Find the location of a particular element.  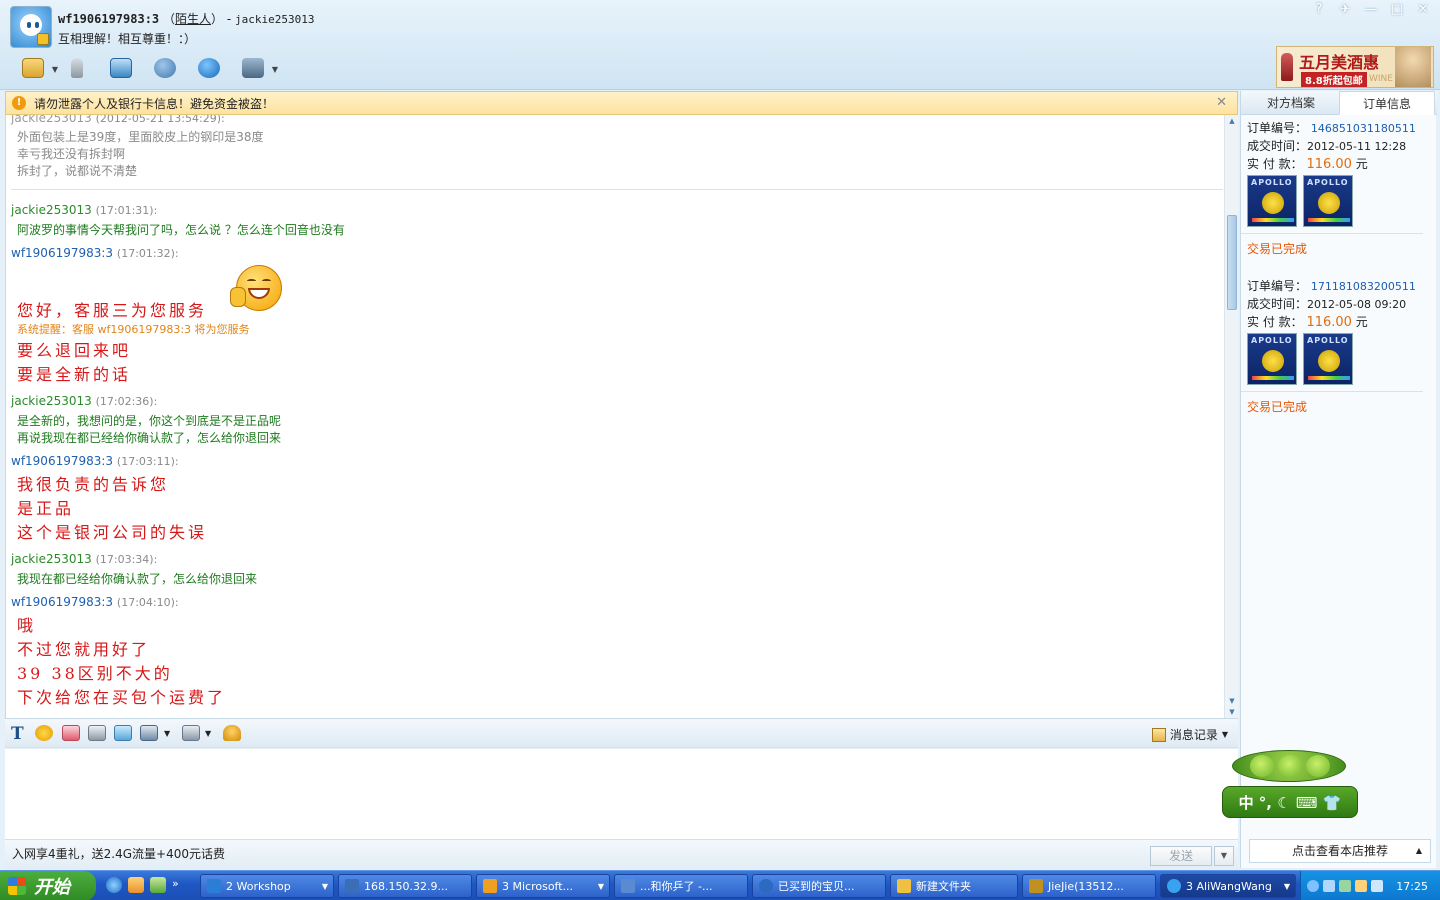

microphone-icon is located at coordinates (77, 68).